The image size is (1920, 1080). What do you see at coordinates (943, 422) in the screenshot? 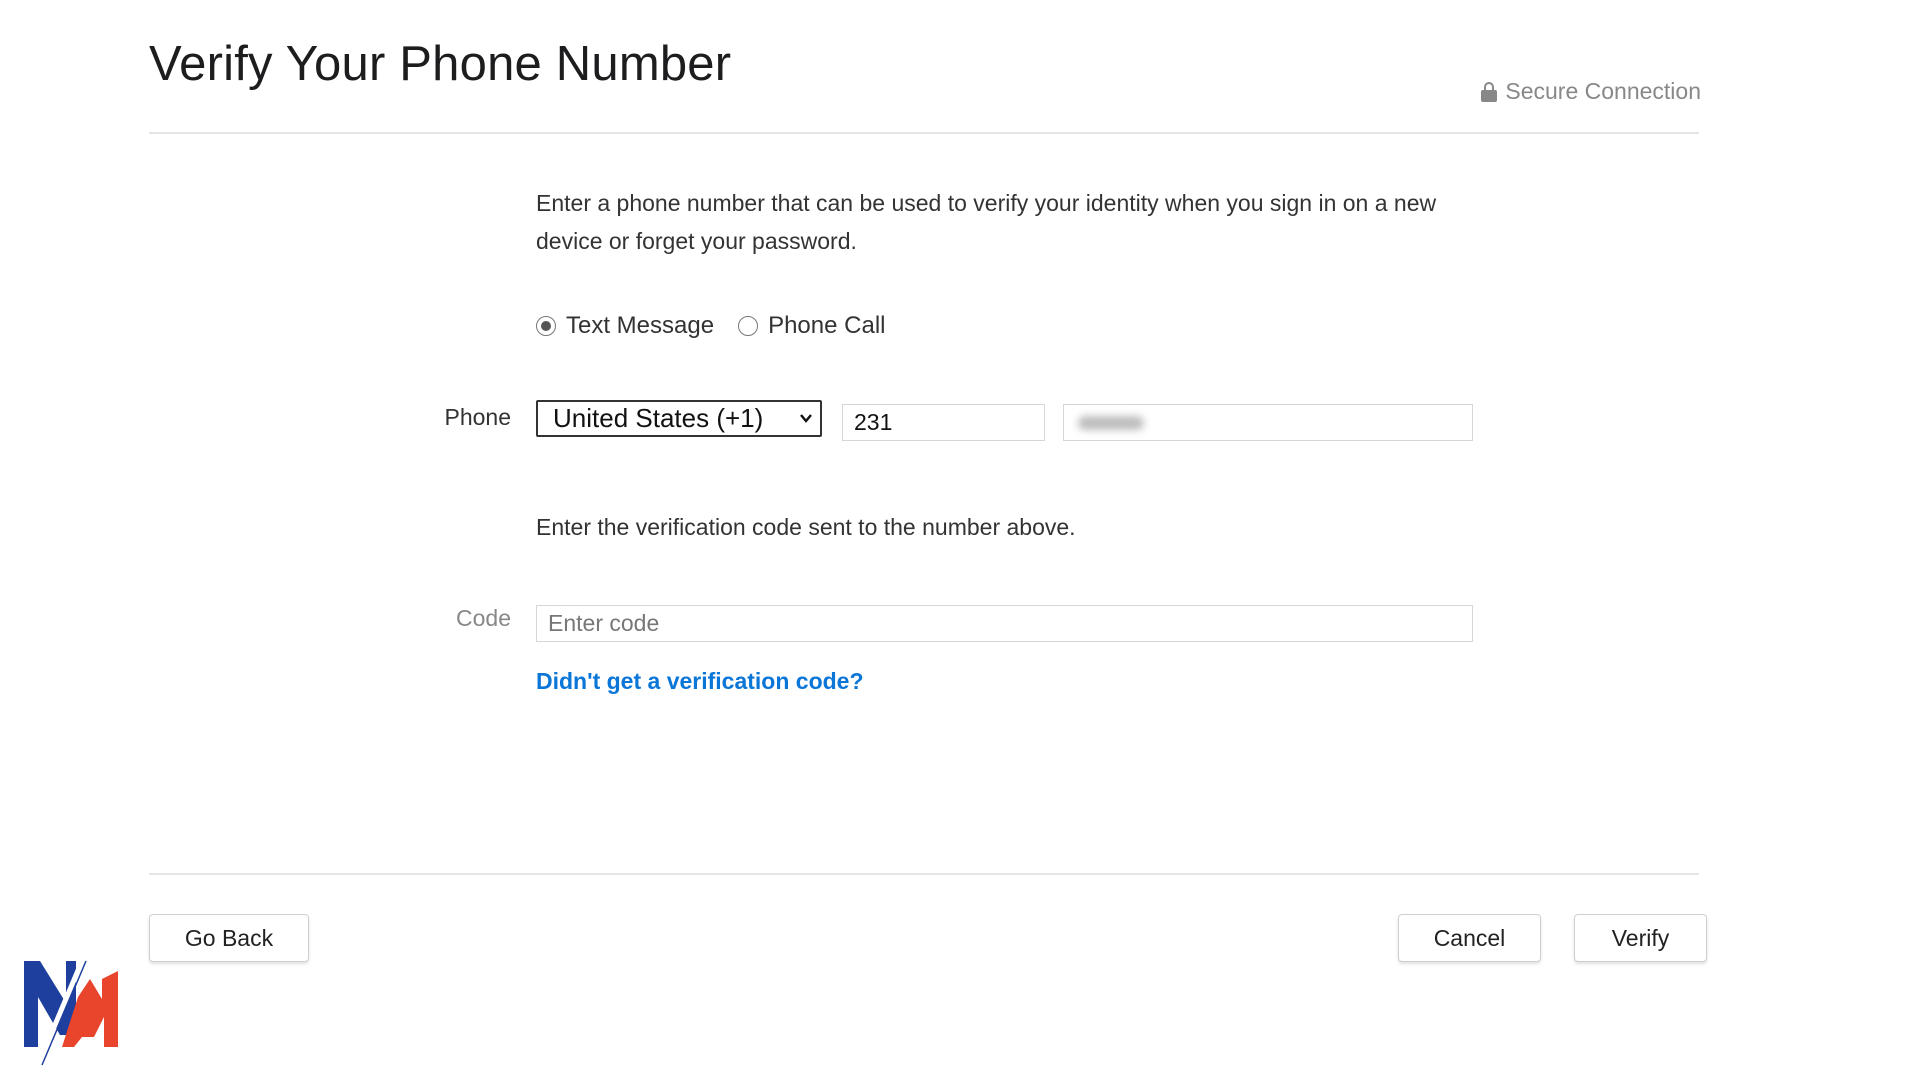
I see `area-code-input: 231` at bounding box center [943, 422].